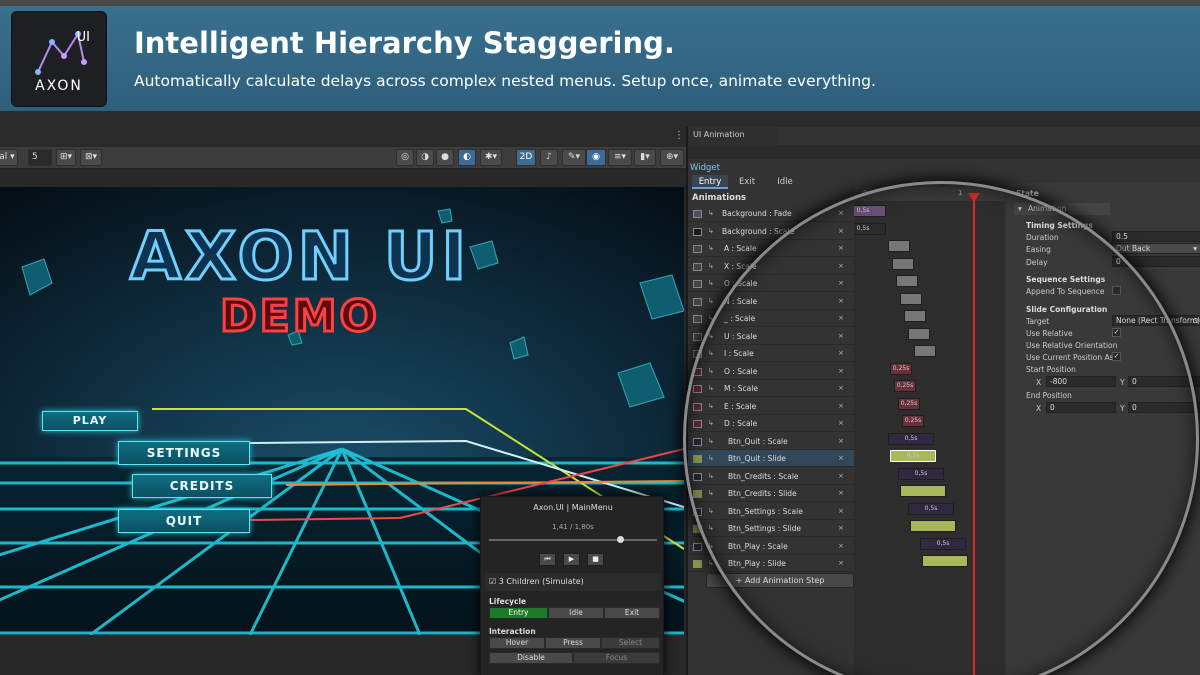  What do you see at coordinates (184, 453) in the screenshot?
I see `menu-settings-button: SETTINGS` at bounding box center [184, 453].